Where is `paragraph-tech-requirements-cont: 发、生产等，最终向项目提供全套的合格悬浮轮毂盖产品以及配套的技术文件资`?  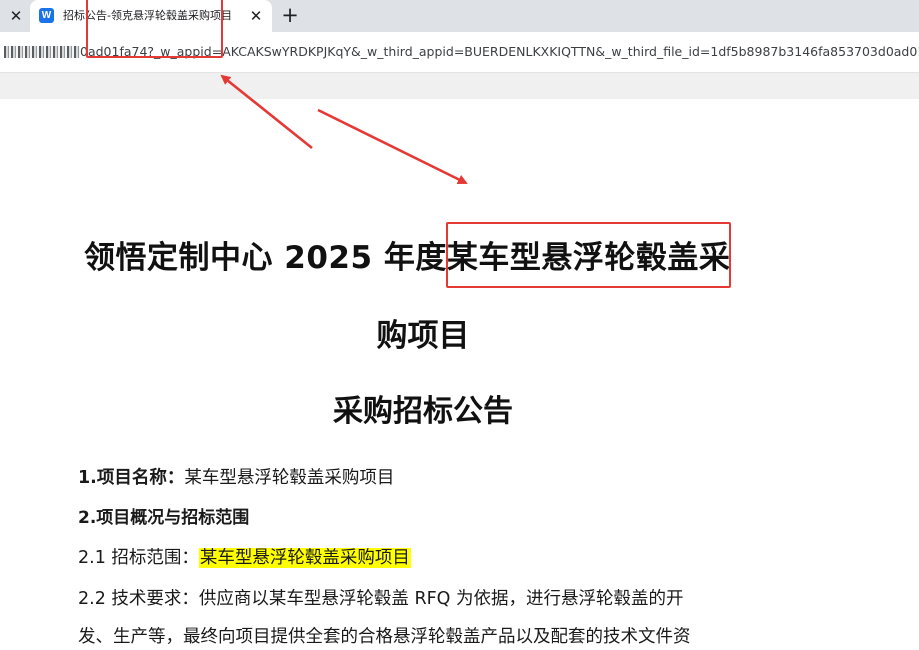 paragraph-tech-requirements-cont: 发、生产等，最终向项目提供全套的合格悬浮轮毂盖产品以及配套的技术文件资 is located at coordinates (384, 637).